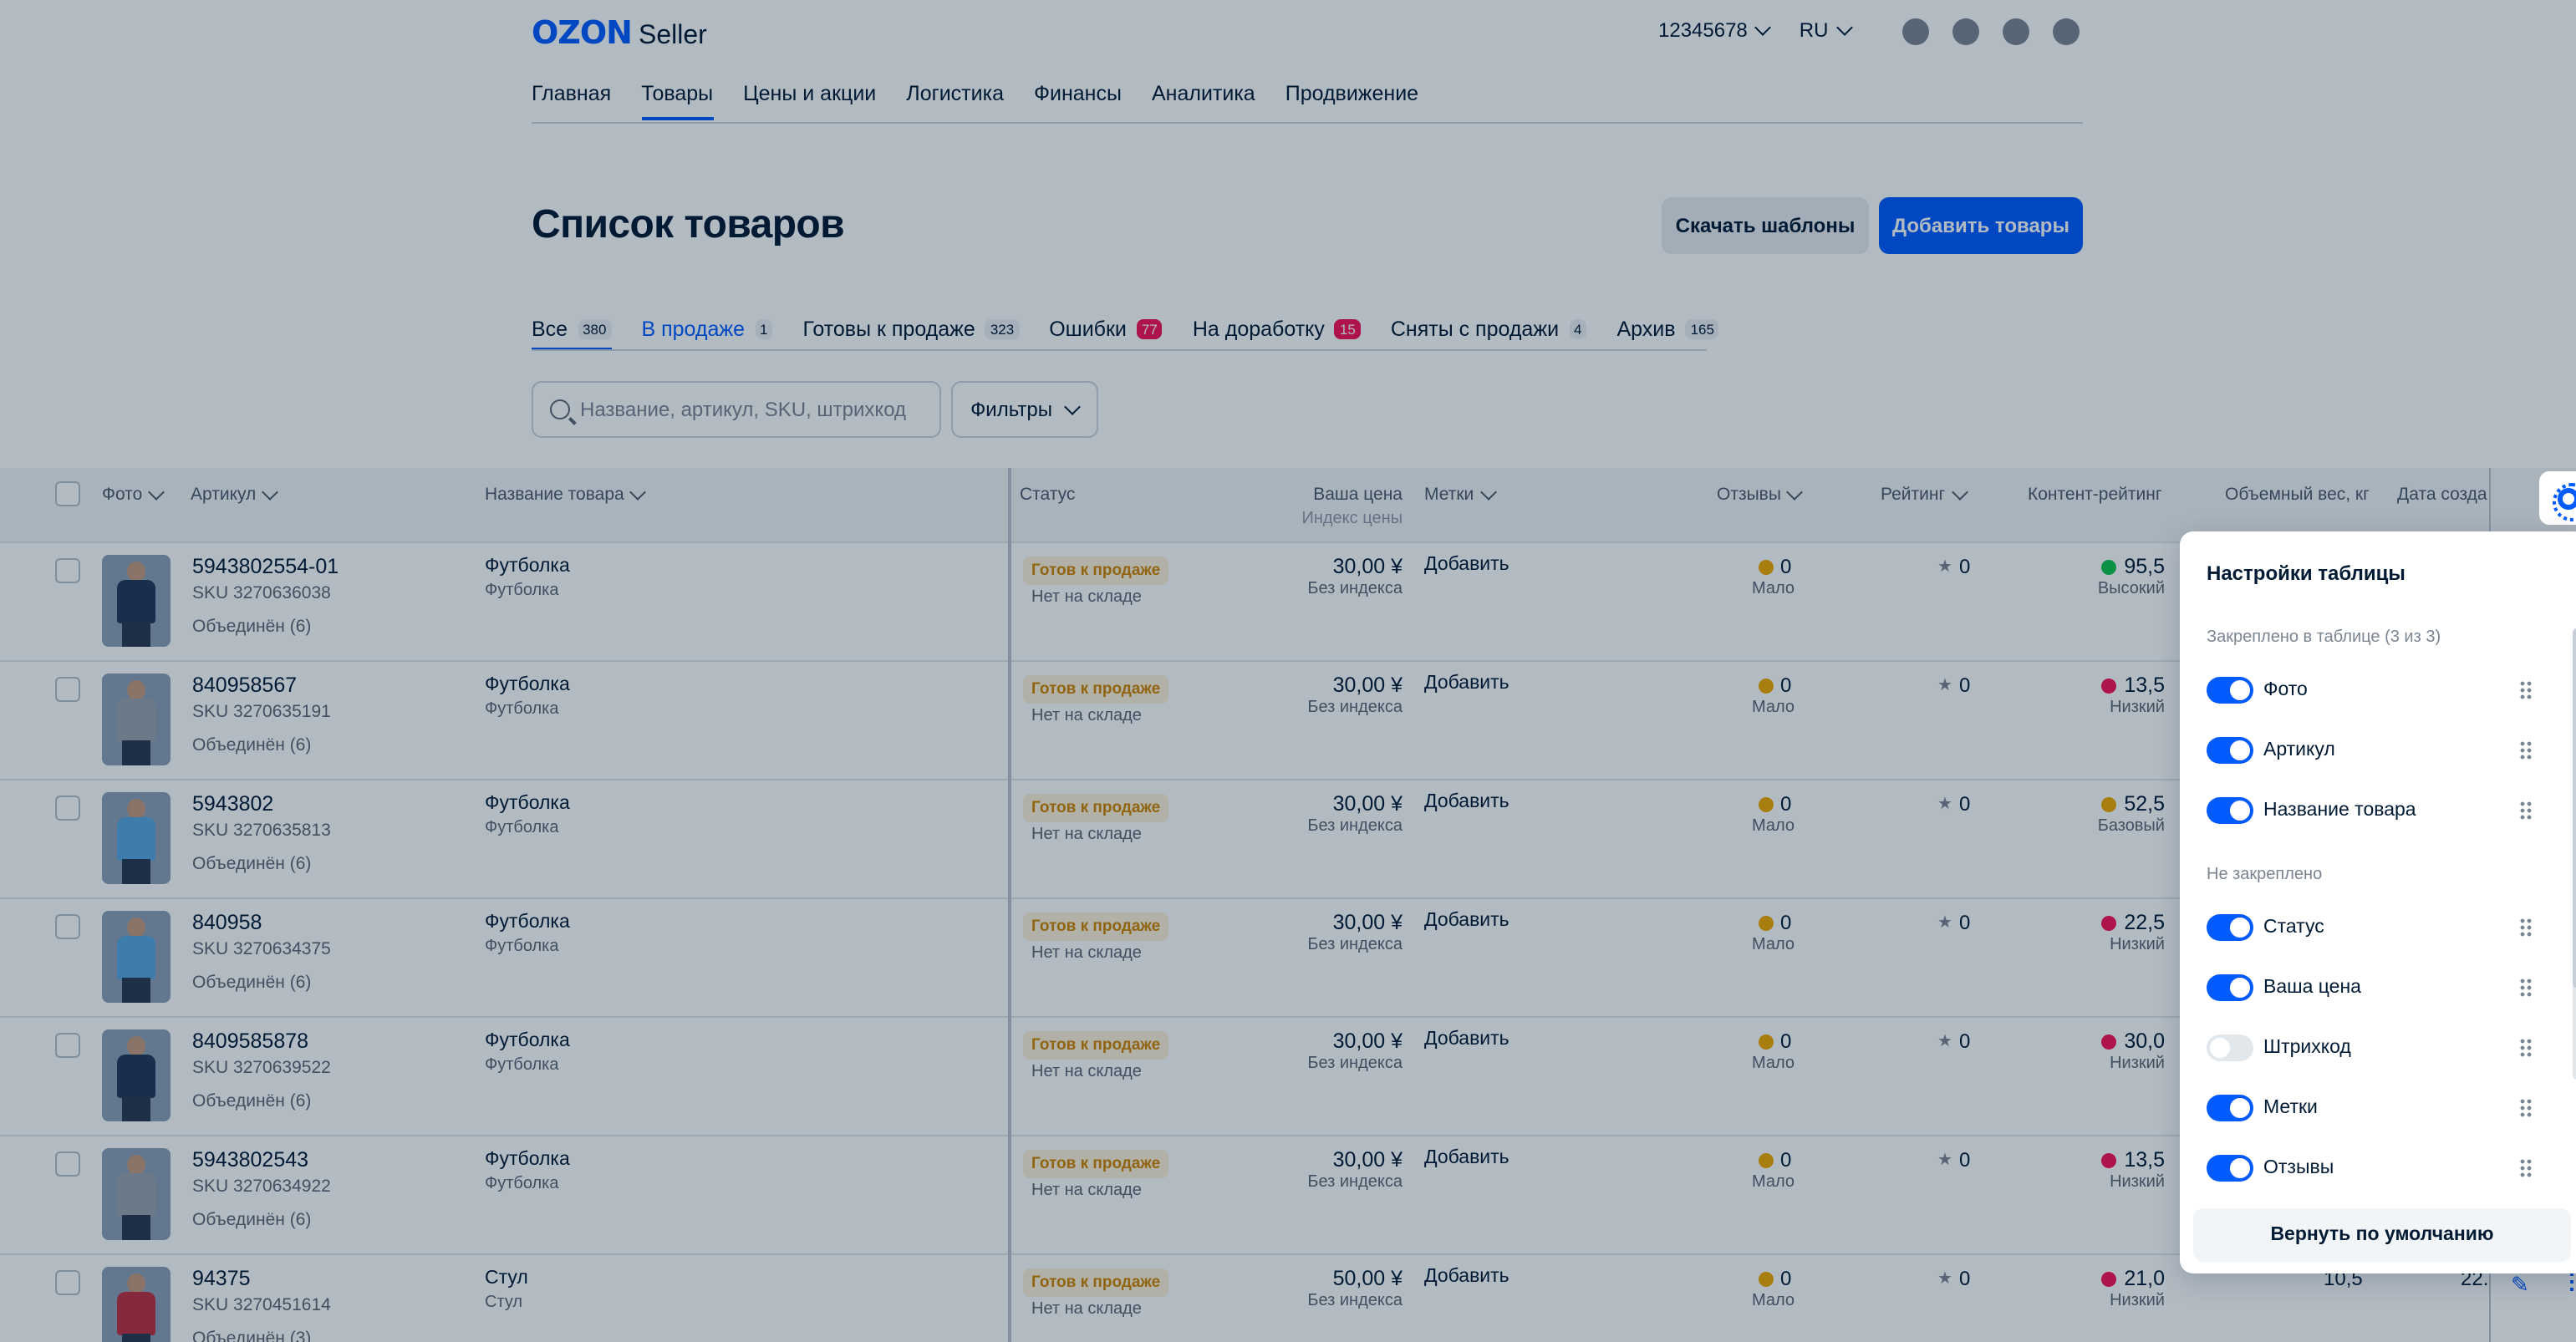 Image resolution: width=2576 pixels, height=1342 pixels. Describe the element at coordinates (2285, 690) in the screenshot. I see `column-option-label: Фото` at that location.